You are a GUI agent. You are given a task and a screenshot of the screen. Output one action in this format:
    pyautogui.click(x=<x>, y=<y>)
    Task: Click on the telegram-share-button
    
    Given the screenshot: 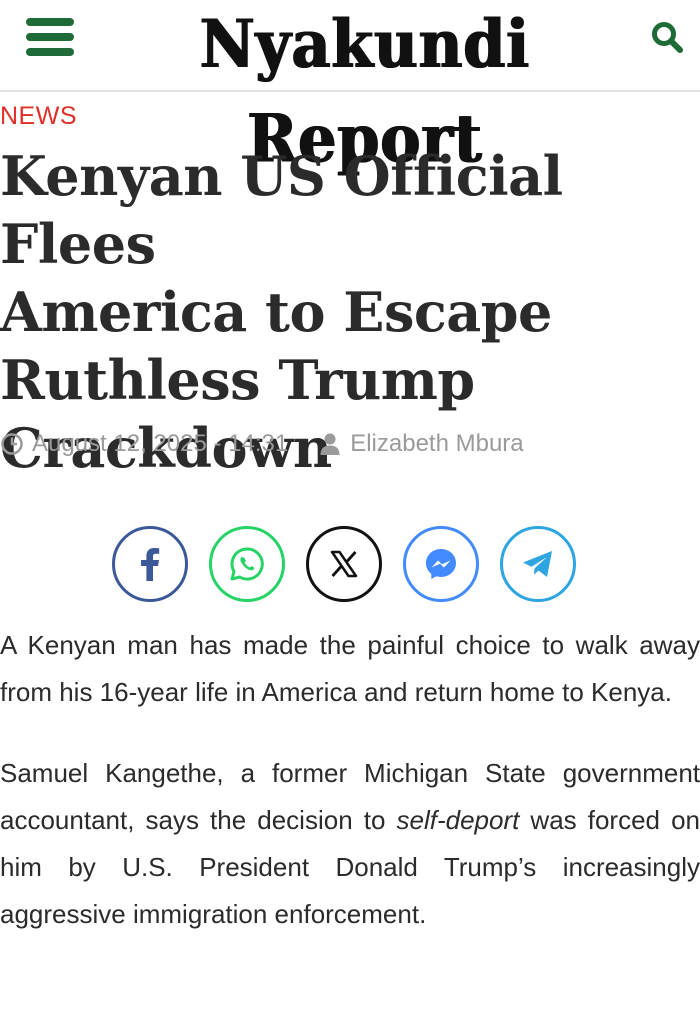 What is the action you would take?
    pyautogui.click(x=538, y=564)
    